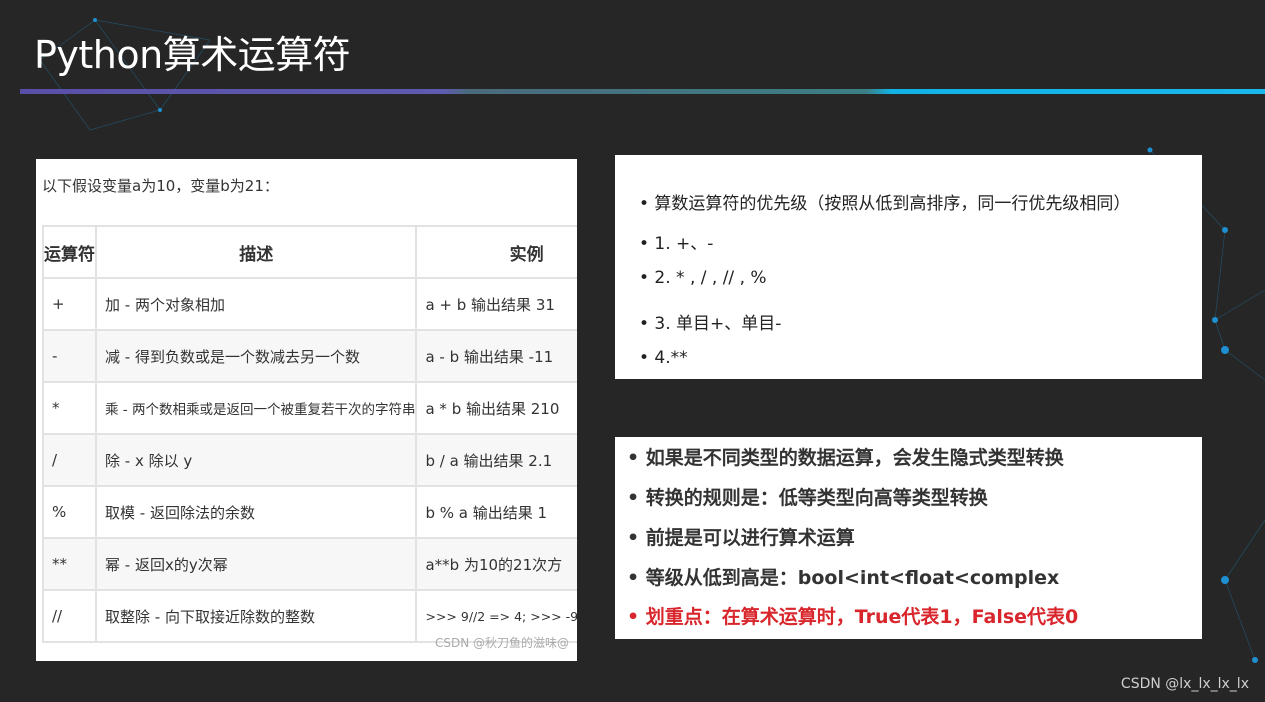  What do you see at coordinates (69, 460) in the screenshot?
I see `cell-operator: /` at bounding box center [69, 460].